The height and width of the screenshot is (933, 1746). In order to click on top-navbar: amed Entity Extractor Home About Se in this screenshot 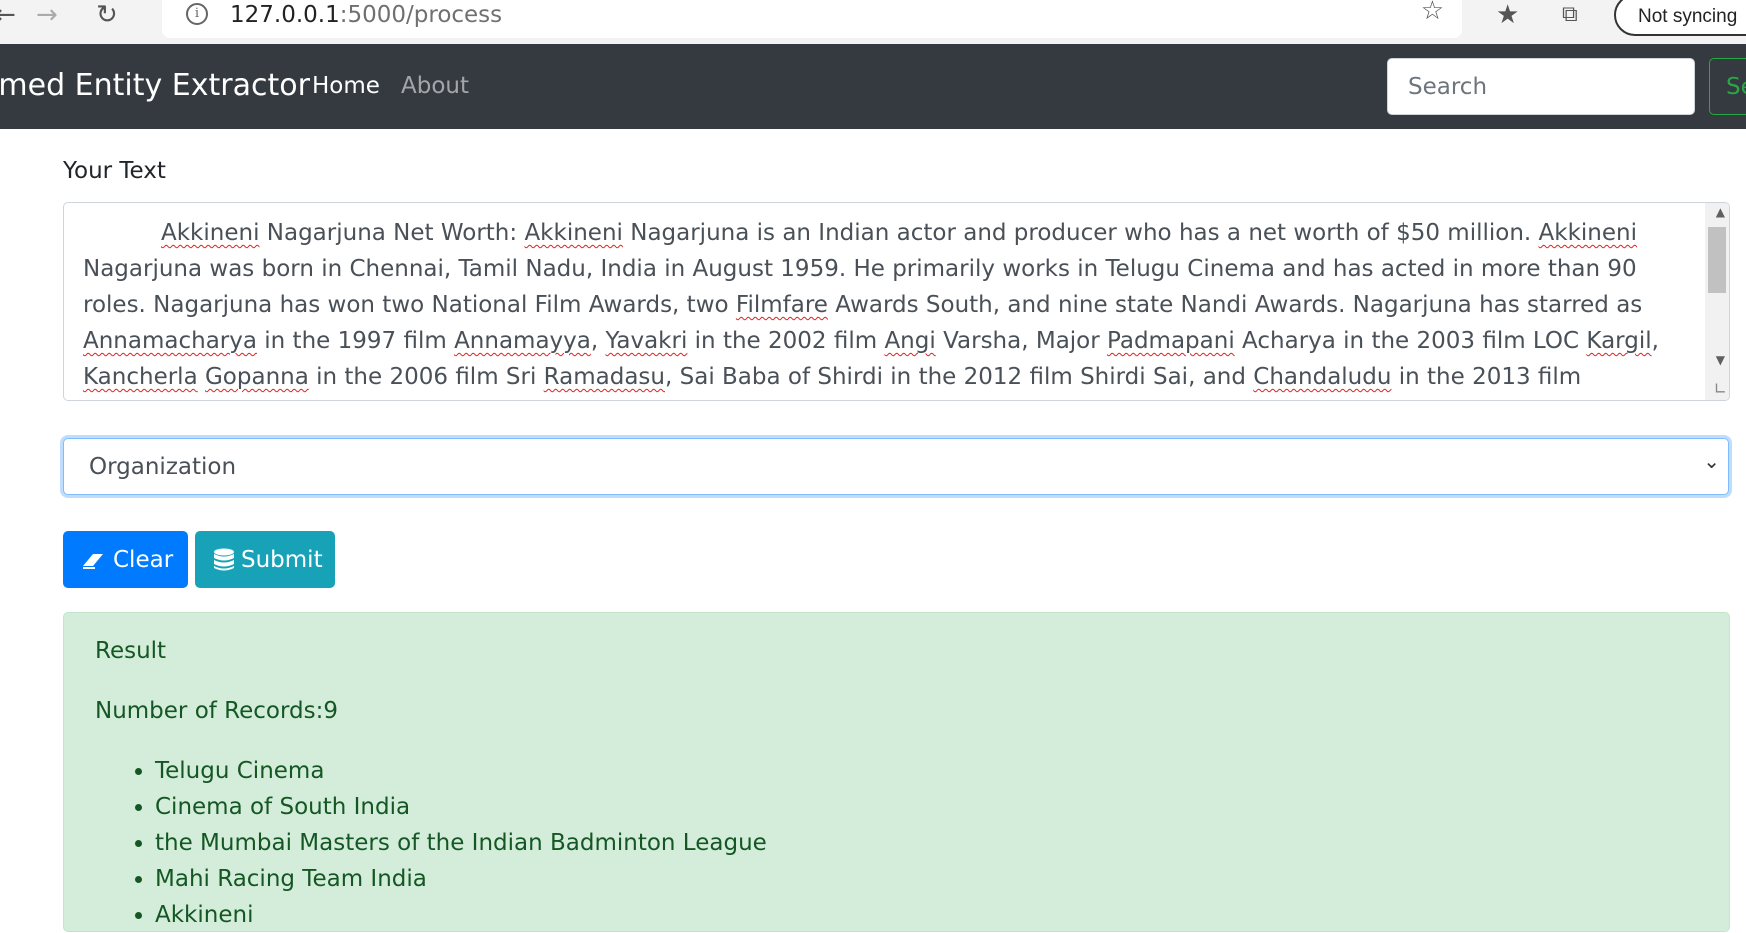, I will do `click(873, 86)`.